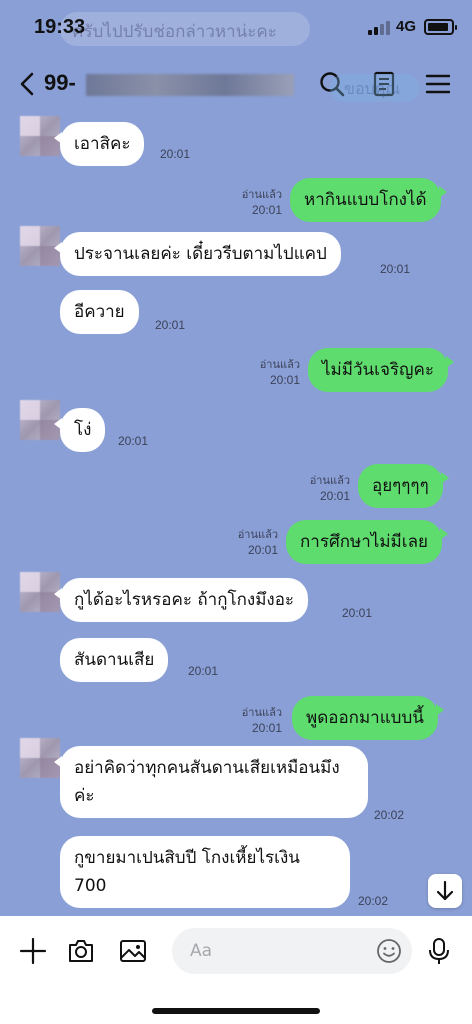  Describe the element at coordinates (181, 600) in the screenshot. I see `message-bubble-incoming: กูได้อะไรหรอคะ ถ้ากูโกงมึงอะ` at that location.